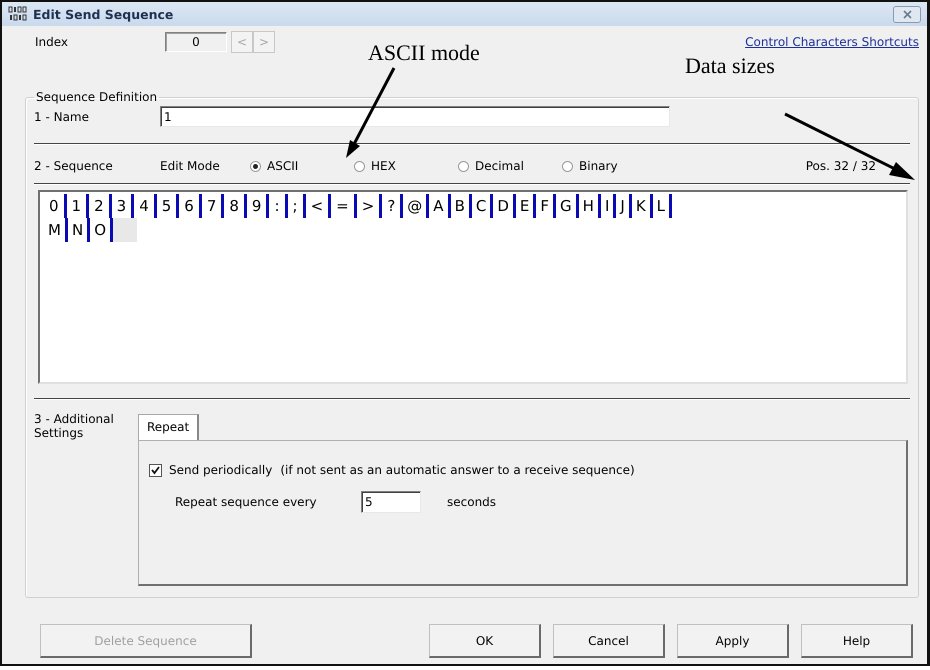  I want to click on unit-label: seconds, so click(471, 502).